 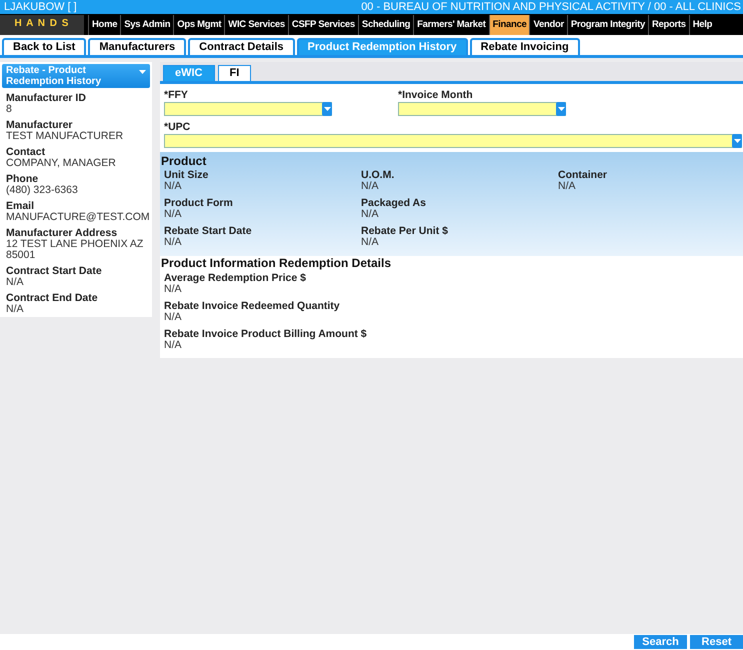 What do you see at coordinates (394, 203) in the screenshot?
I see `field-label: Packaged As` at bounding box center [394, 203].